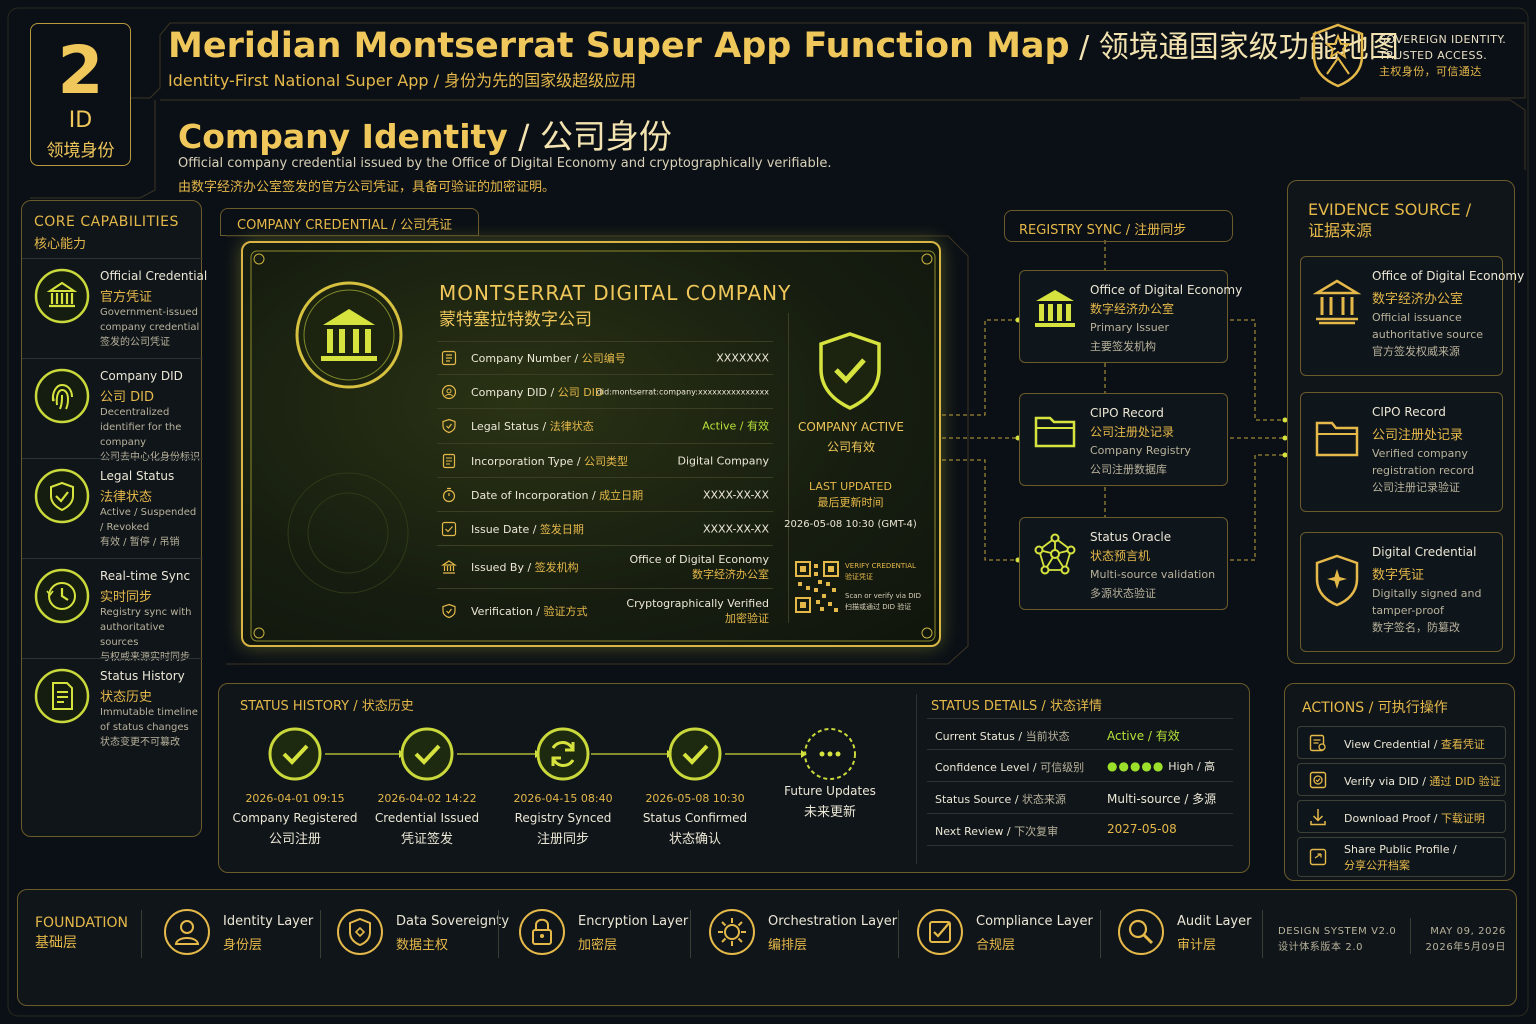 This screenshot has height=1024, width=1536. Describe the element at coordinates (969, 831) in the screenshot. I see `detail-key-en: Next Review` at that location.